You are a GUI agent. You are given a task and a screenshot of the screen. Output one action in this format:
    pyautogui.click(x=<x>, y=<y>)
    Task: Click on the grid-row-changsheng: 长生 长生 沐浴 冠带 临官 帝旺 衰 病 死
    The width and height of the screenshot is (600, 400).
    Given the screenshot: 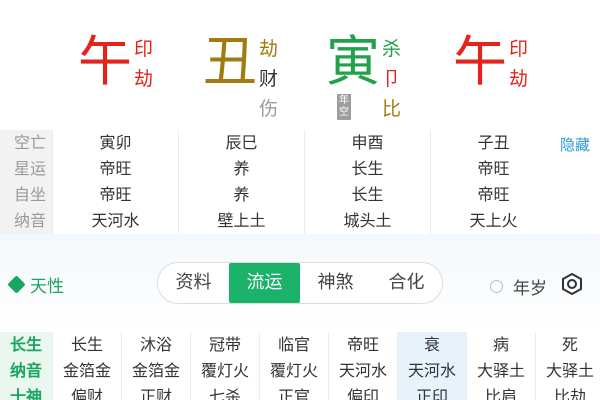 What is the action you would take?
    pyautogui.click(x=300, y=345)
    